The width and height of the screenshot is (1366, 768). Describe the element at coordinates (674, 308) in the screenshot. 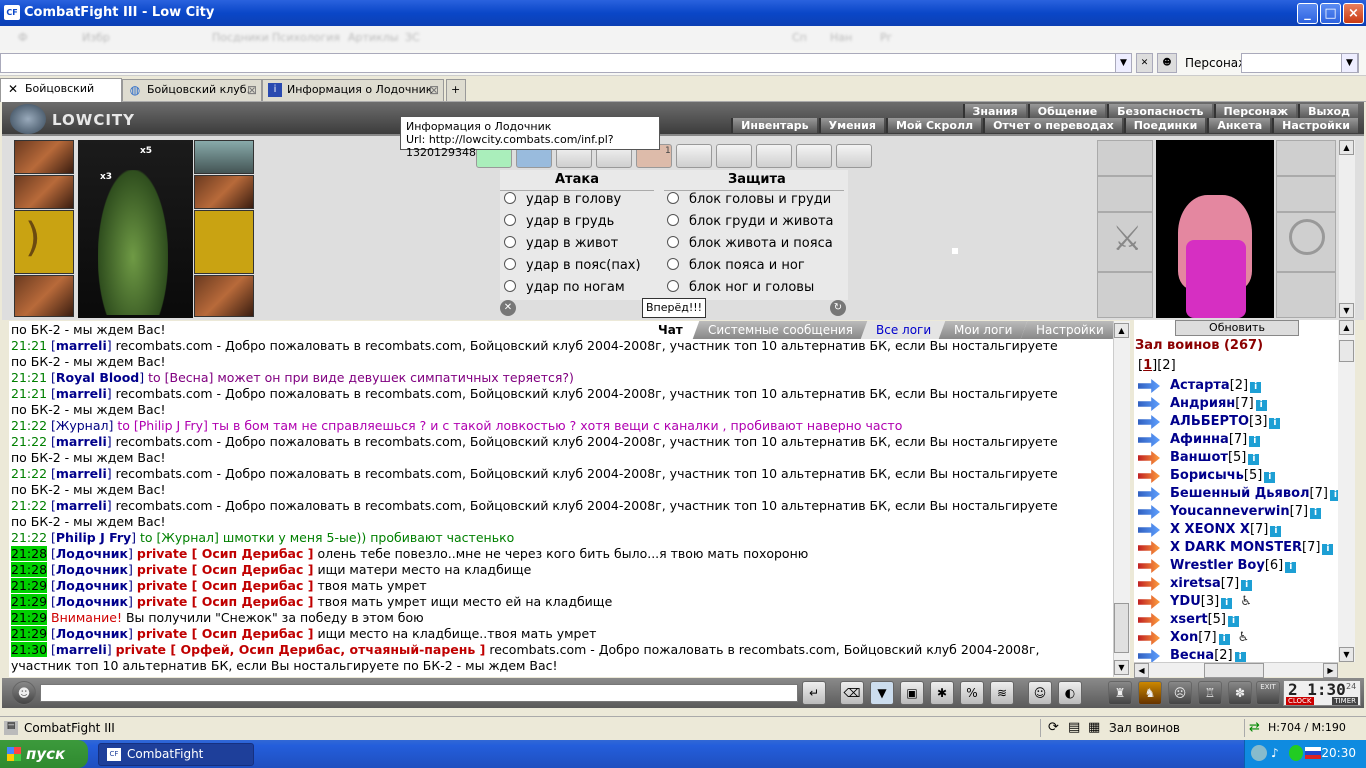

I see `forward-button: Вперёд!!!` at that location.